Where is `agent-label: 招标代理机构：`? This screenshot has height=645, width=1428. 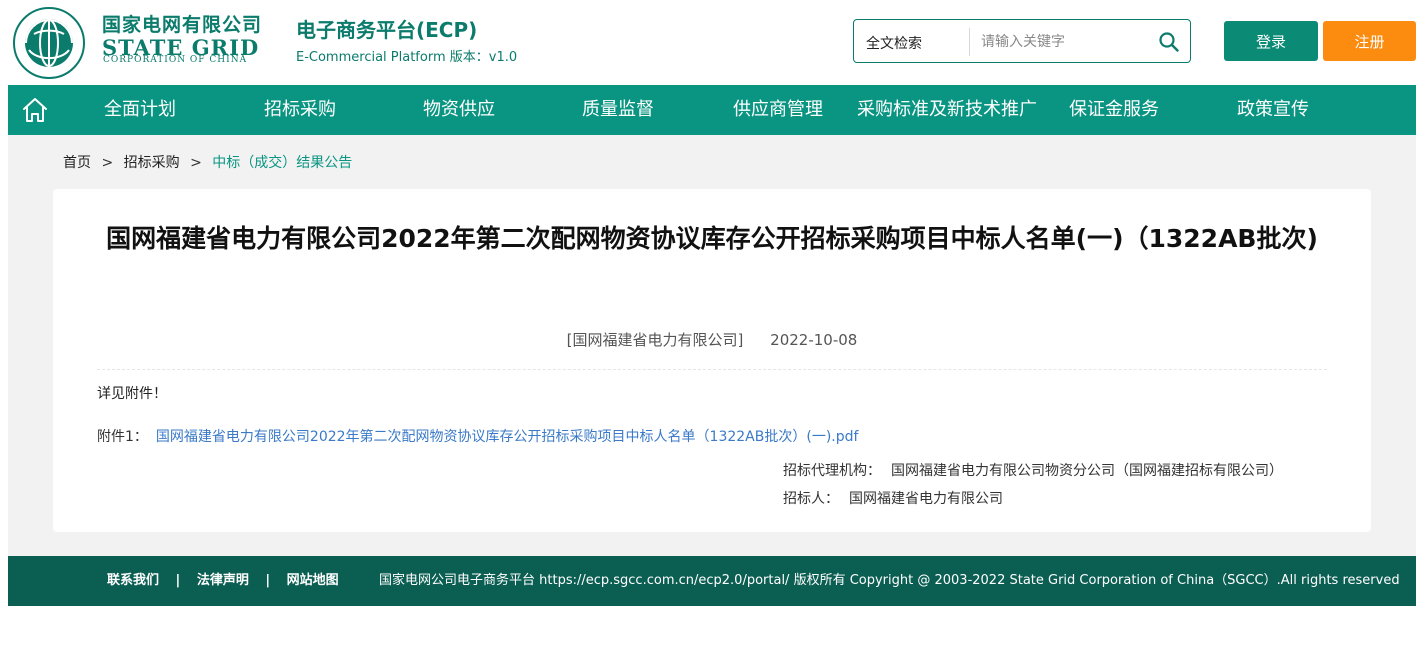 agent-label: 招标代理机构： is located at coordinates (832, 471).